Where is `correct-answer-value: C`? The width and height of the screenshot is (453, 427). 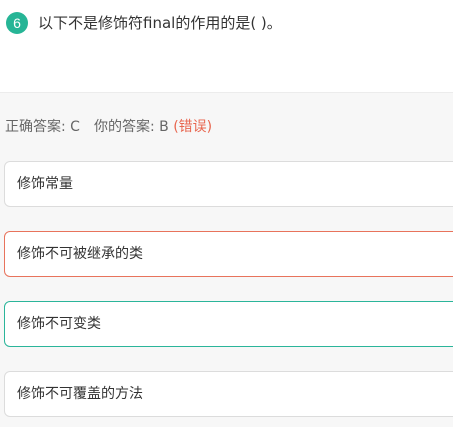 correct-answer-value: C is located at coordinates (75, 127).